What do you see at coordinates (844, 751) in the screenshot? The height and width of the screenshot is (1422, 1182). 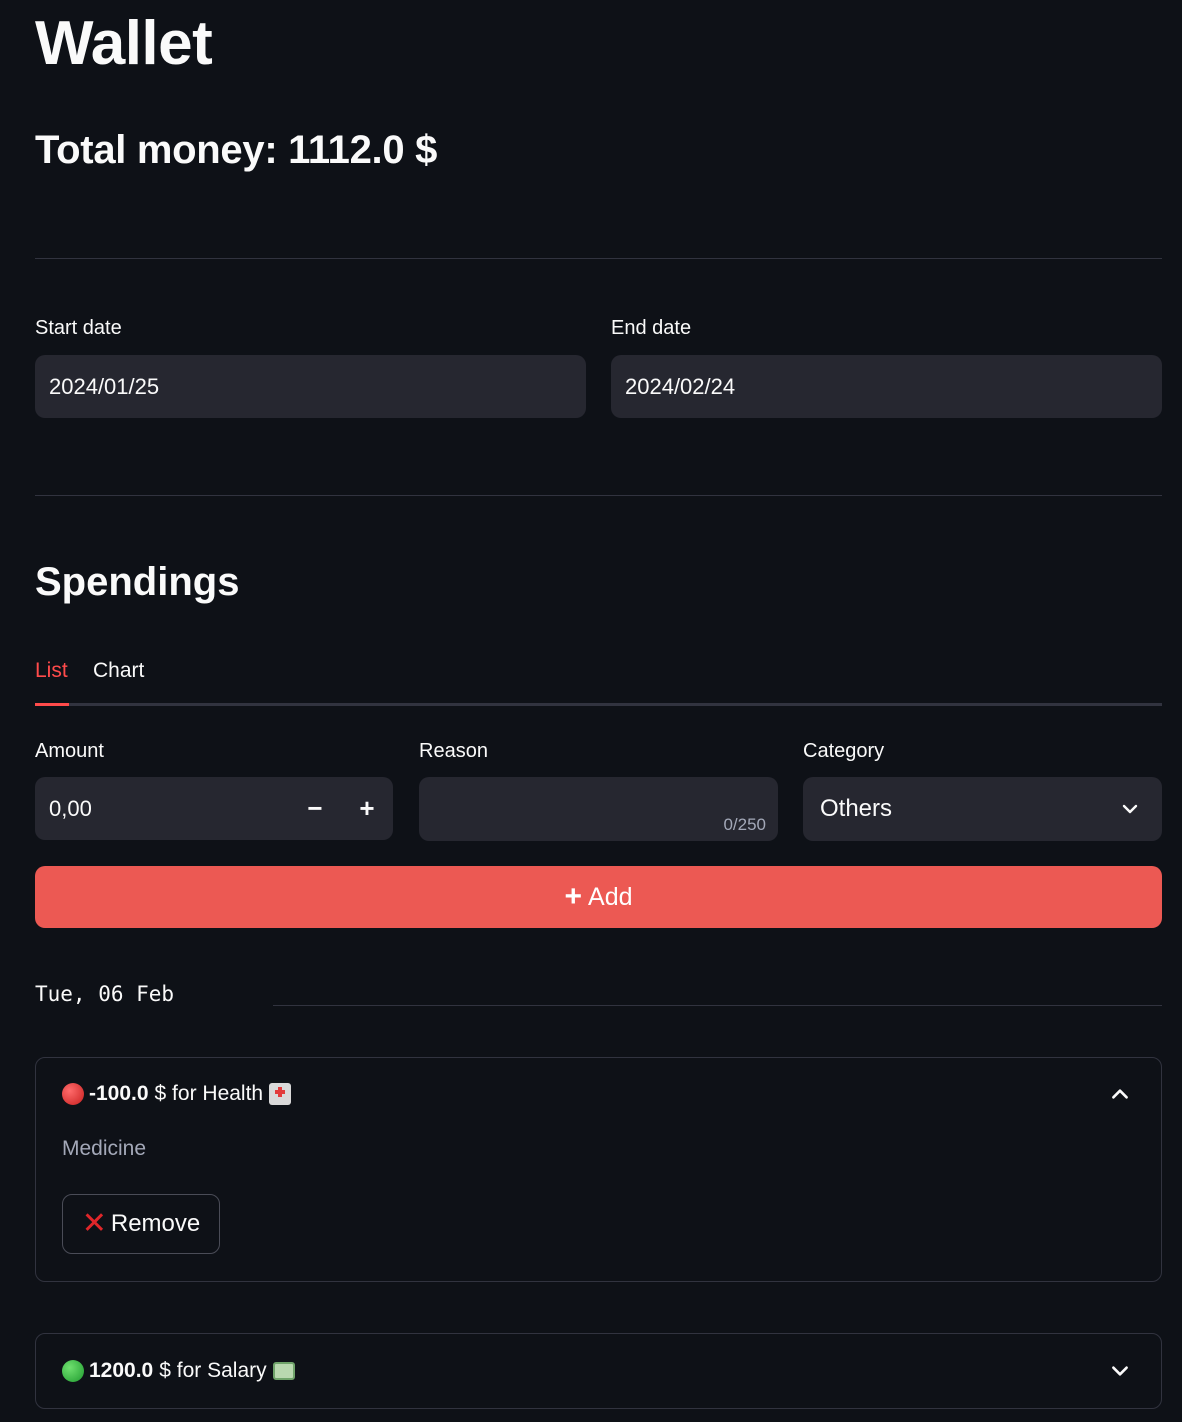 I see `category-label: Category` at bounding box center [844, 751].